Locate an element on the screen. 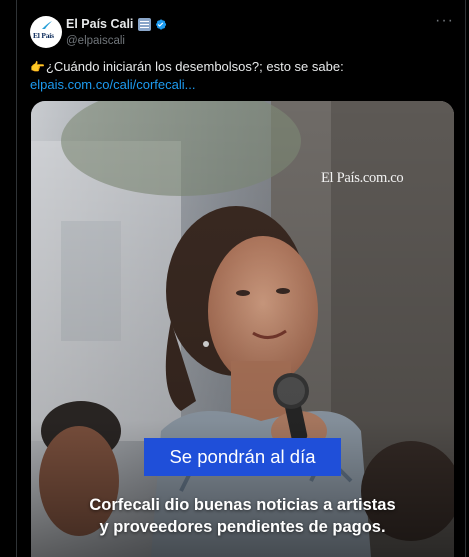 This screenshot has width=469, height=557. name-row: El País Cali is located at coordinates (116, 24).